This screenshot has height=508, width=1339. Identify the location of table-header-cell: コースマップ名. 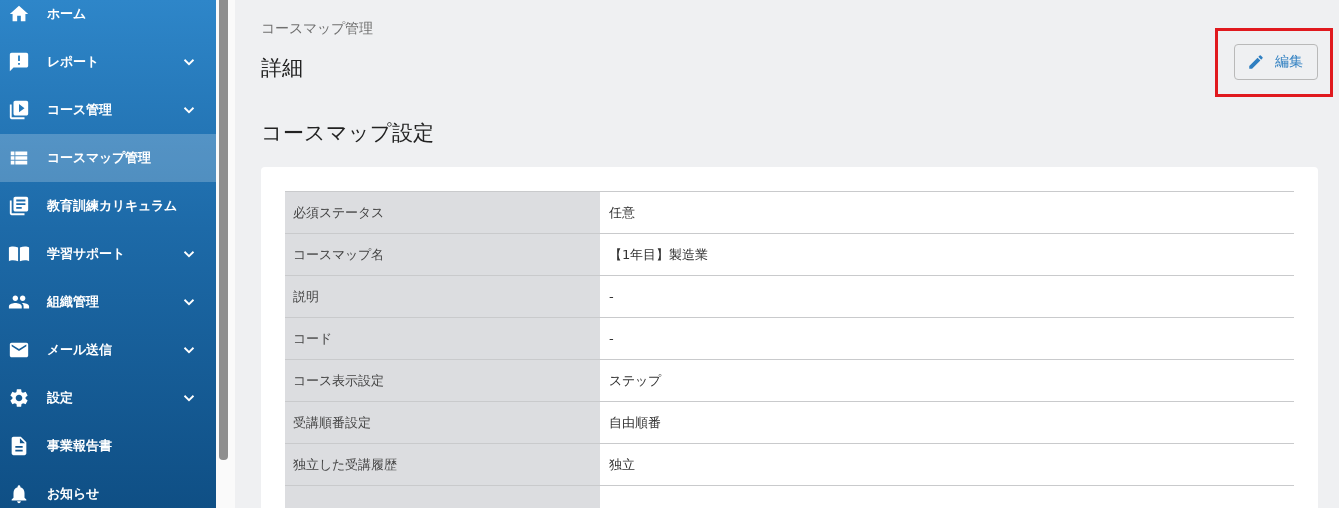
(442, 254).